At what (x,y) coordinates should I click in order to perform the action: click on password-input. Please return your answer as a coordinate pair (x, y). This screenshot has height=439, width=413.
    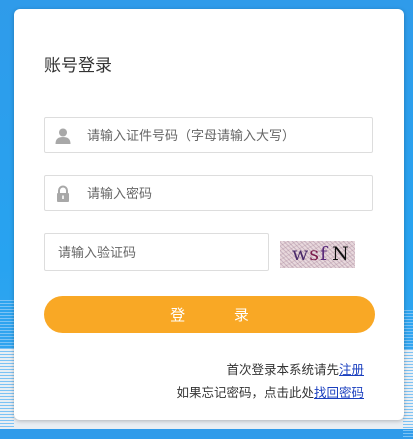
    Looking at the image, I should click on (227, 194).